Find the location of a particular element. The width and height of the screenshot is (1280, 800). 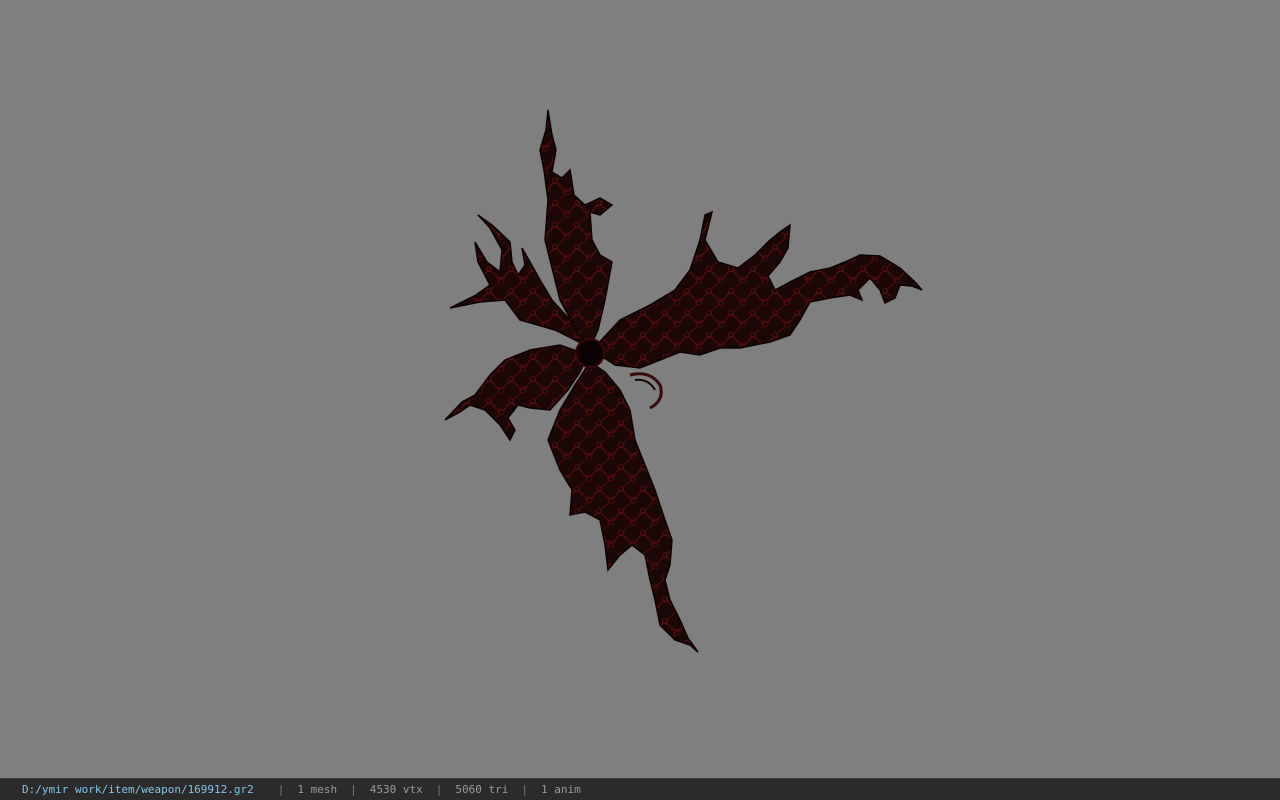

vertex-count: 4530 vtx is located at coordinates (396, 789).